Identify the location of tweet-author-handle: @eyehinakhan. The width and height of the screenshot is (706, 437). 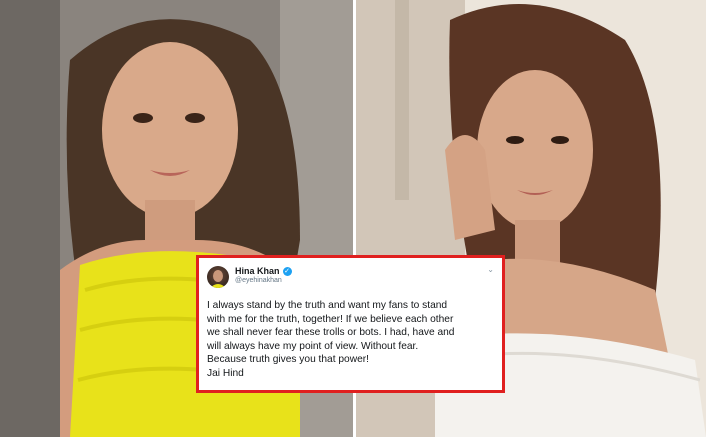
(258, 280).